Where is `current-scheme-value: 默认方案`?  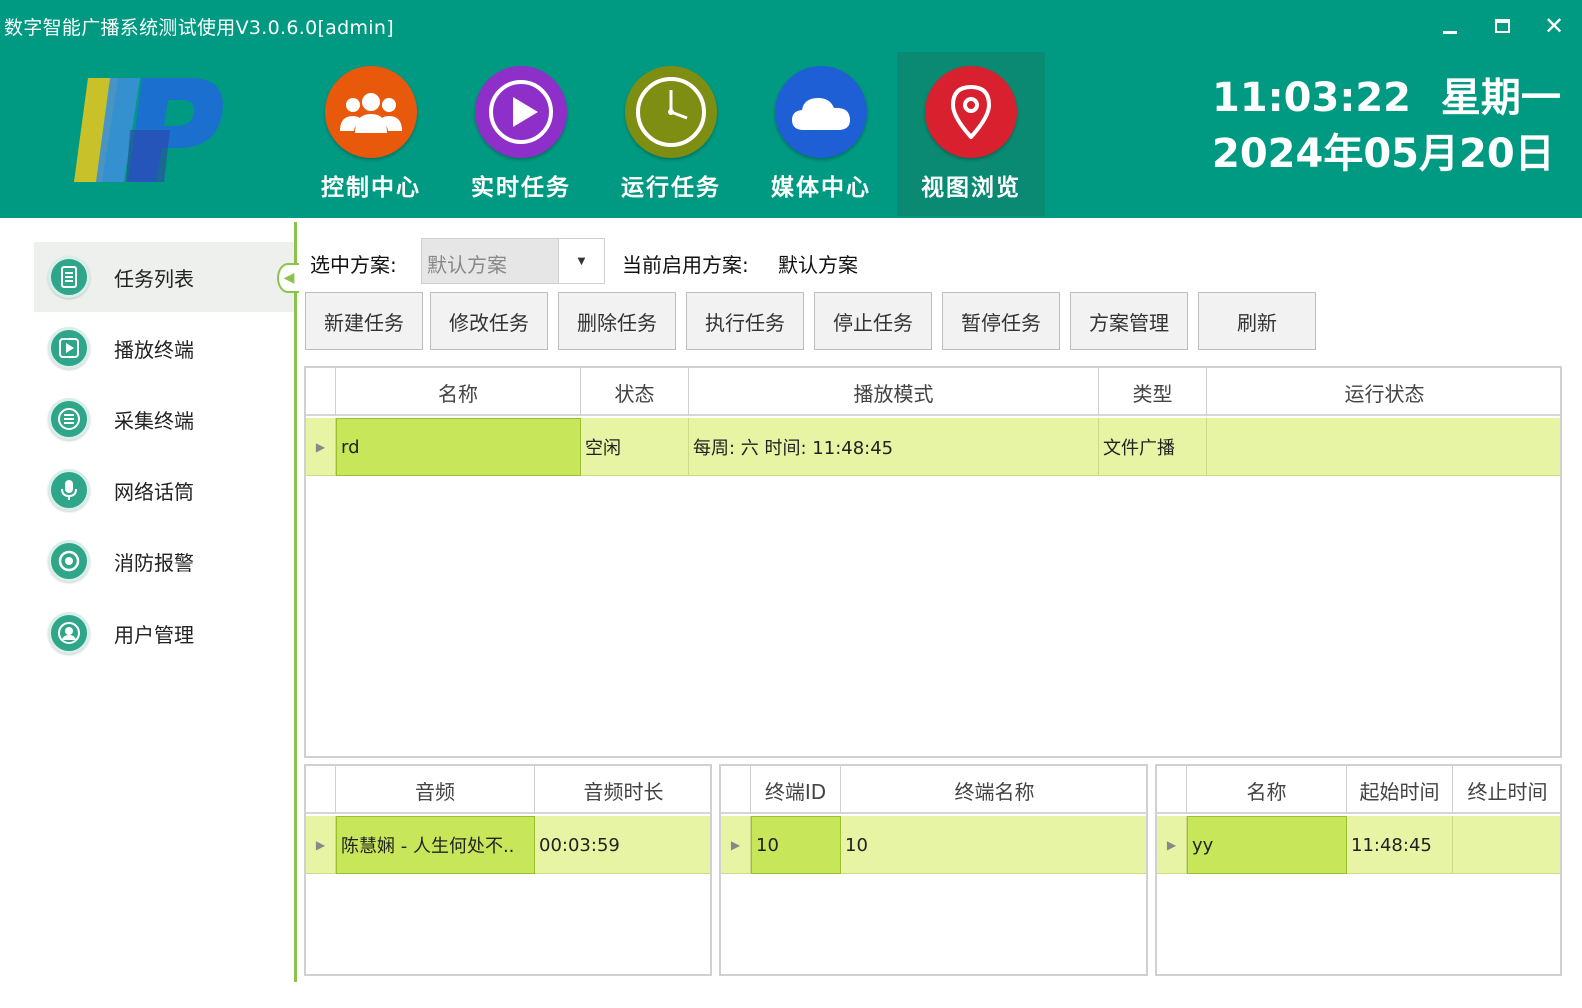
current-scheme-value: 默认方案 is located at coordinates (818, 265).